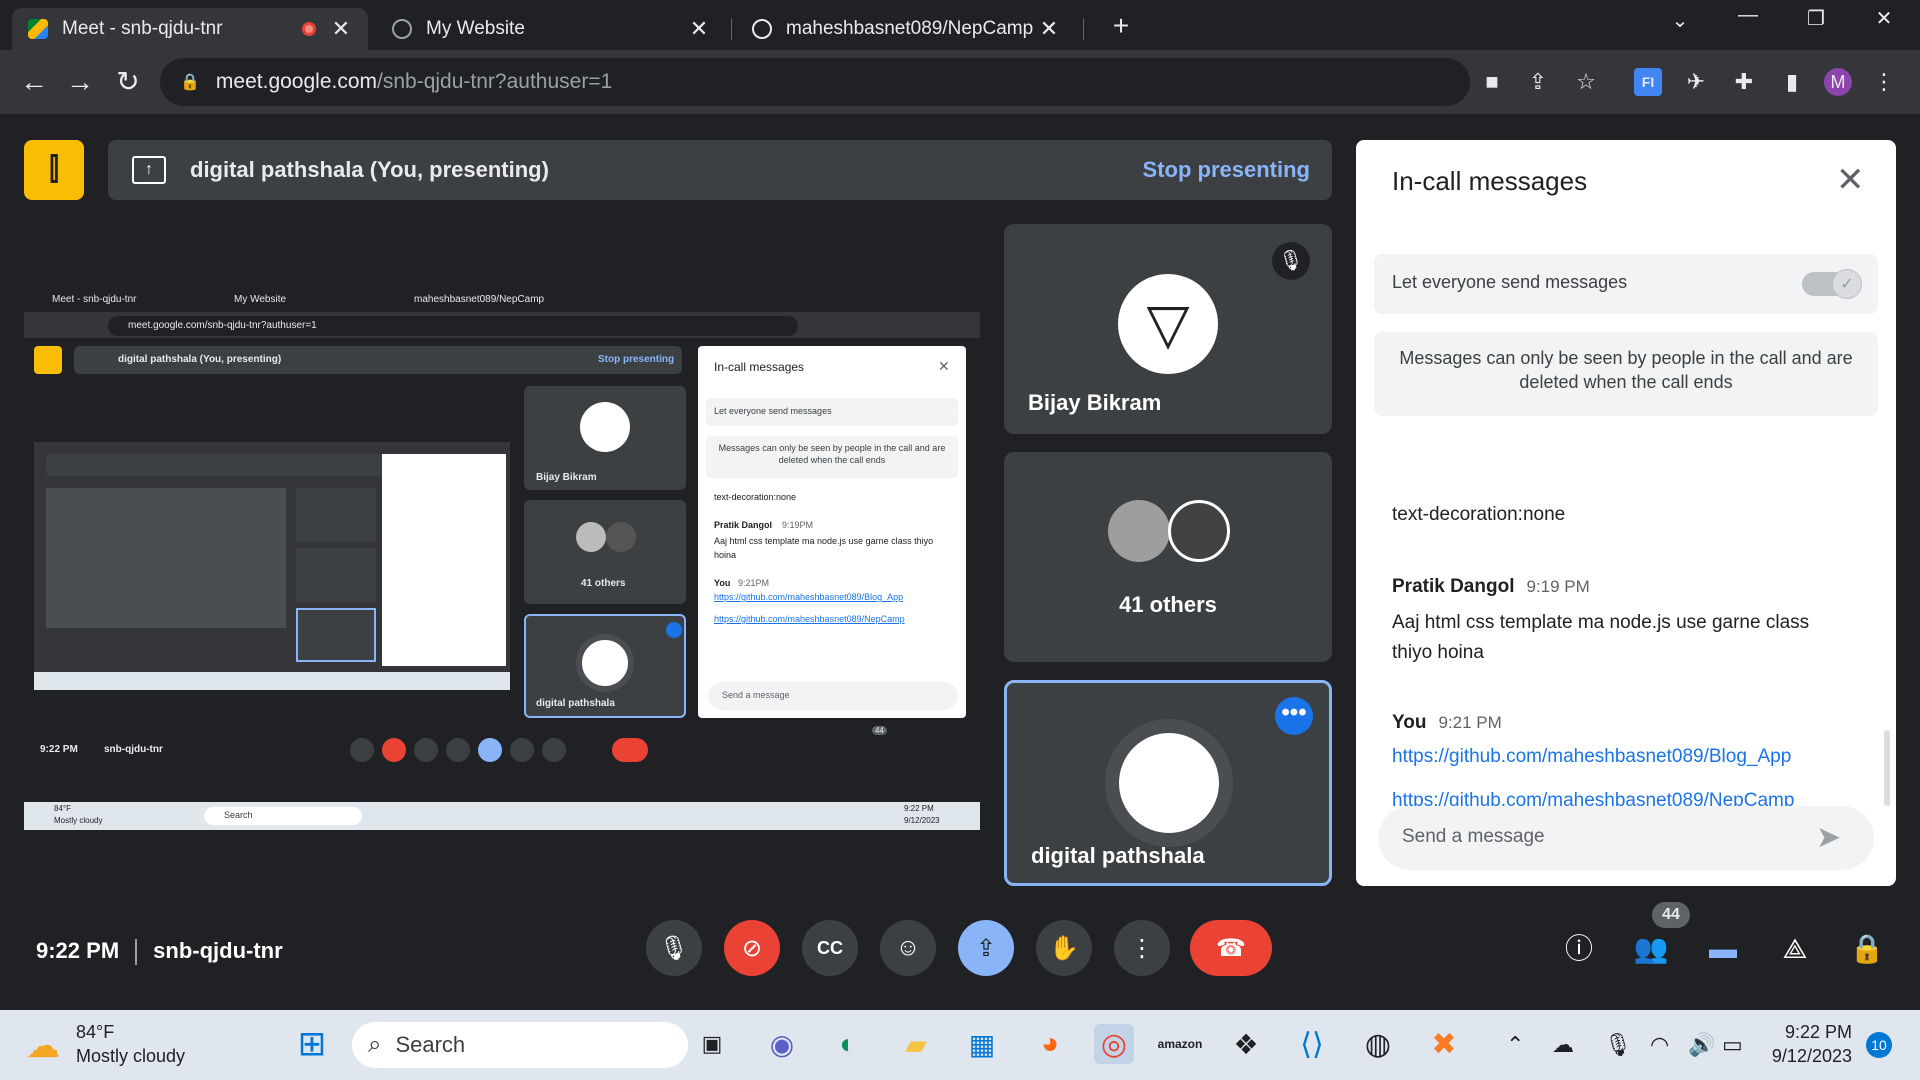 This screenshot has height=1080, width=1920. What do you see at coordinates (986, 948) in the screenshot?
I see `present-button: ⇪` at bounding box center [986, 948].